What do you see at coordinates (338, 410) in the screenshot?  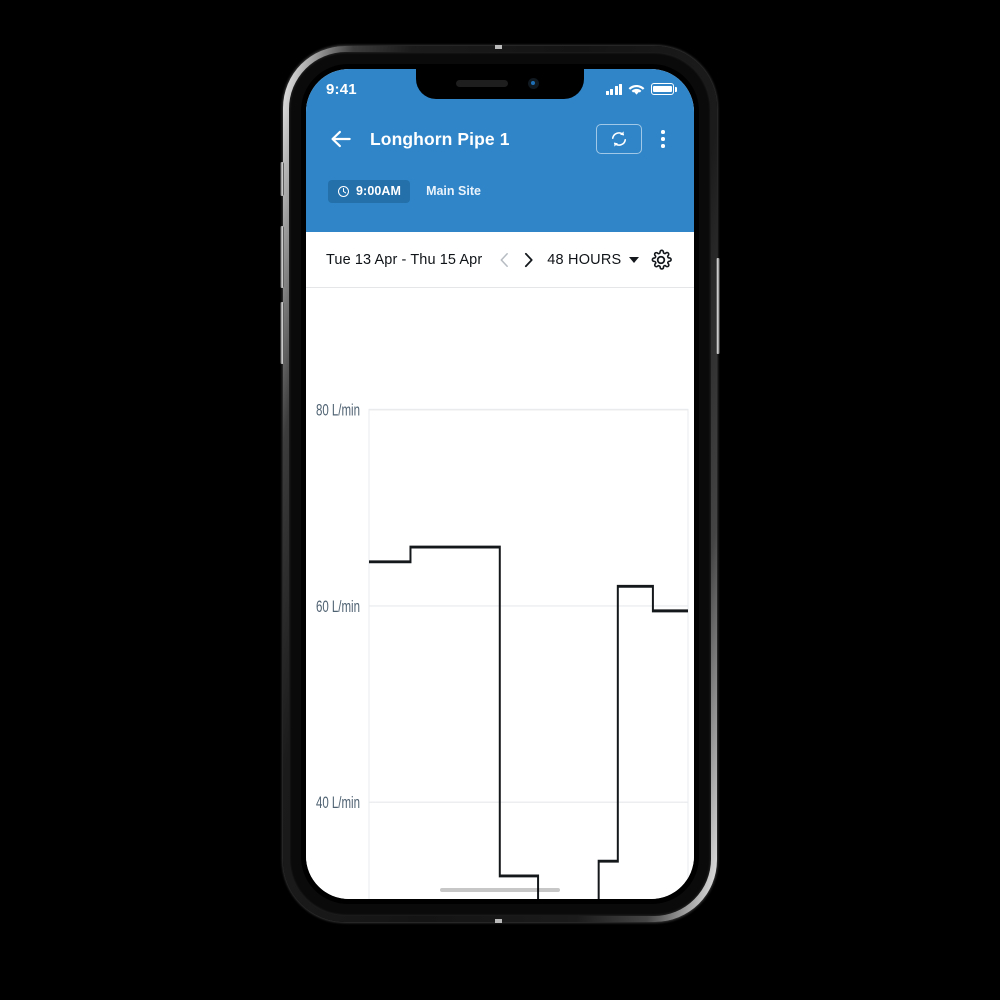 I see `y-axis-tick-label: 80 L/min` at bounding box center [338, 410].